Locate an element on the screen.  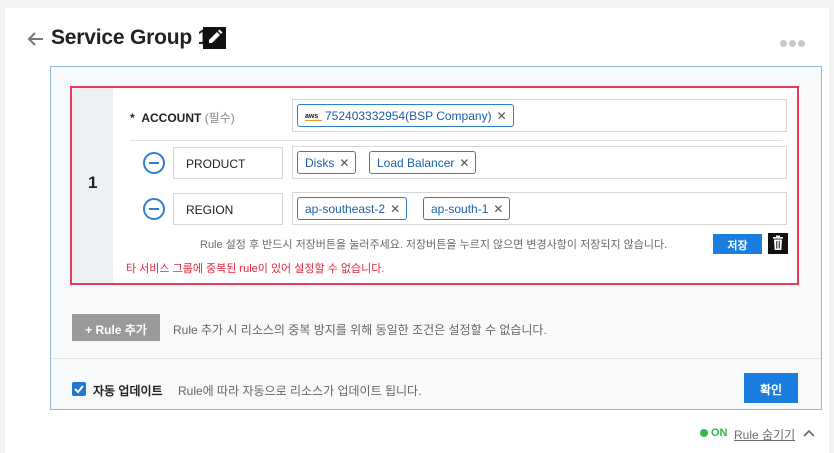
condition-key-select: PRODUCT is located at coordinates (228, 163).